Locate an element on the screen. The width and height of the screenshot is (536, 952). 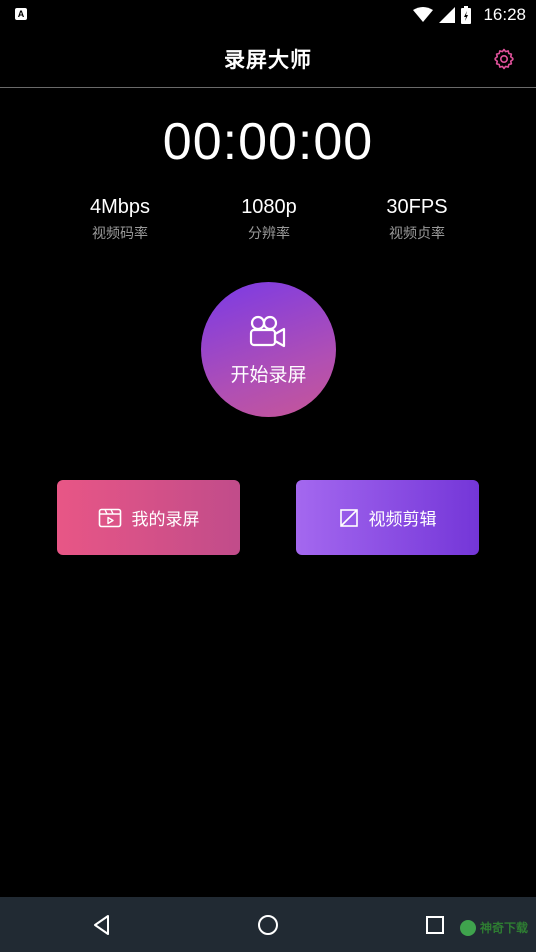
recording-timer: 00:00:00 is located at coordinates (268, 142).